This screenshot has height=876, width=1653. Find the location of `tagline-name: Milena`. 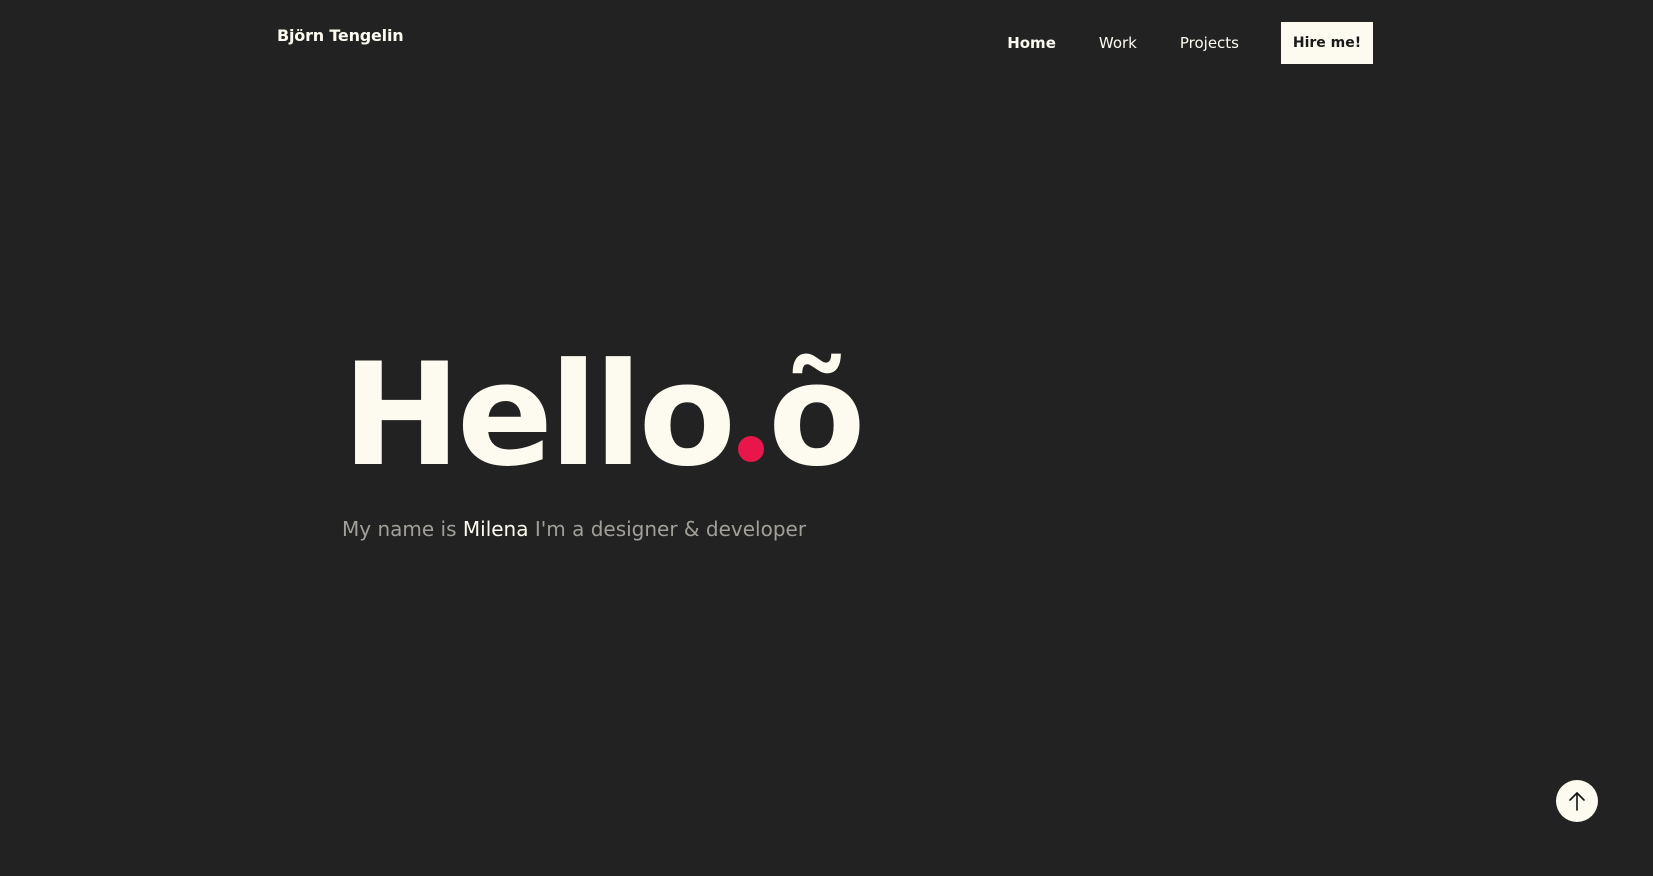

tagline-name: Milena is located at coordinates (495, 529).